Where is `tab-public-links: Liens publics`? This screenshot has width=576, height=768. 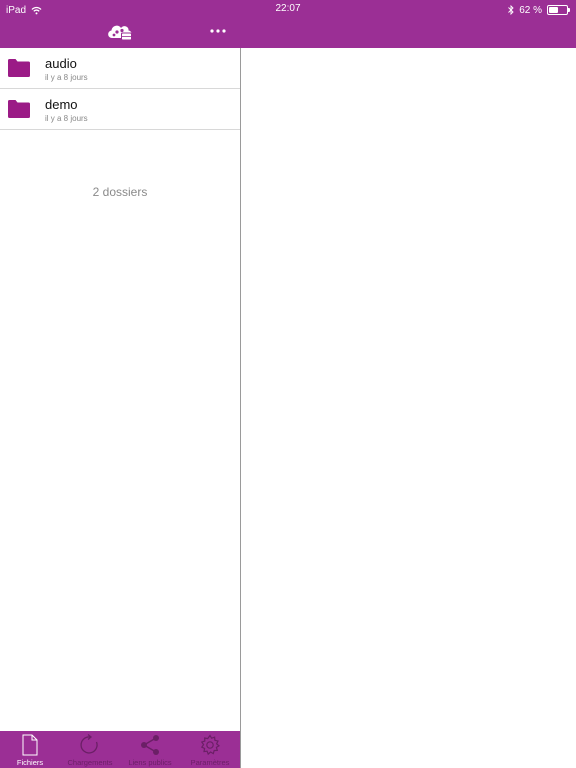
tab-public-links: Liens publics is located at coordinates (150, 749).